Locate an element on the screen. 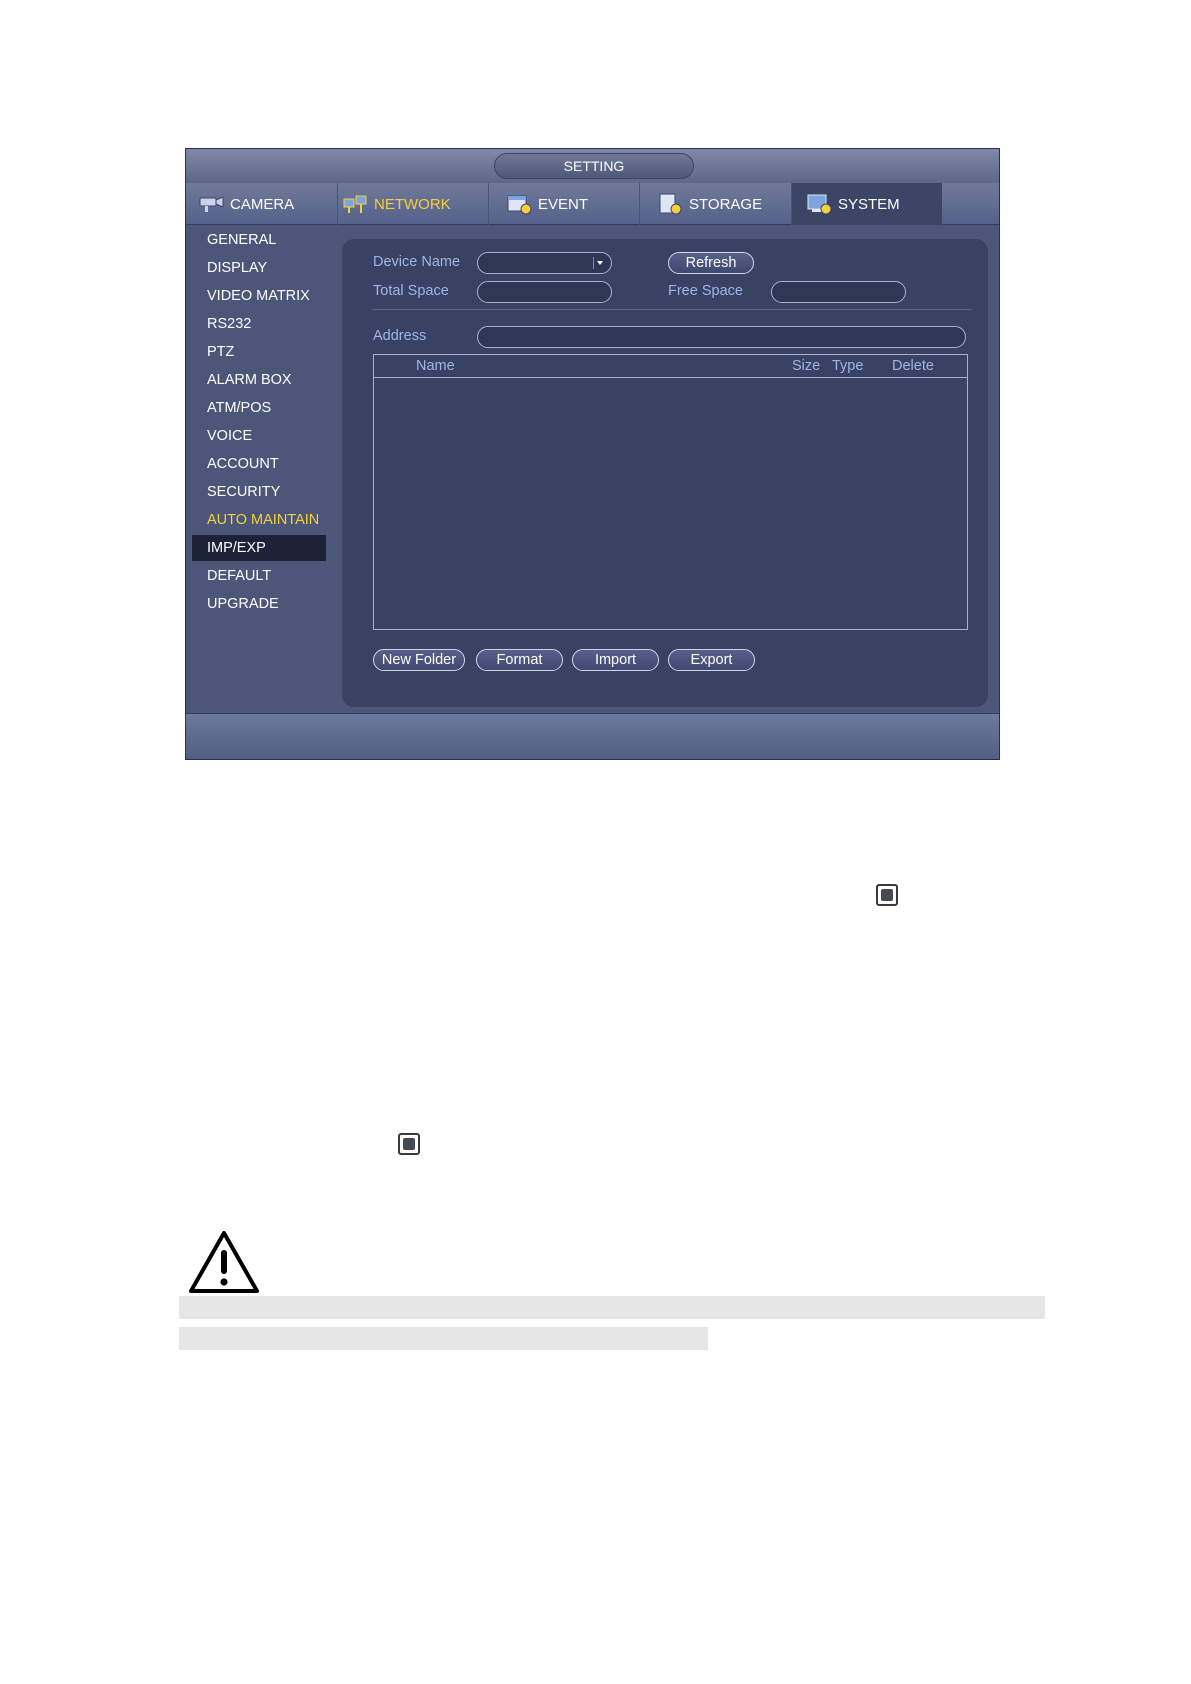 This screenshot has width=1191, height=1684. title-bar: SETTING is located at coordinates (592, 166).